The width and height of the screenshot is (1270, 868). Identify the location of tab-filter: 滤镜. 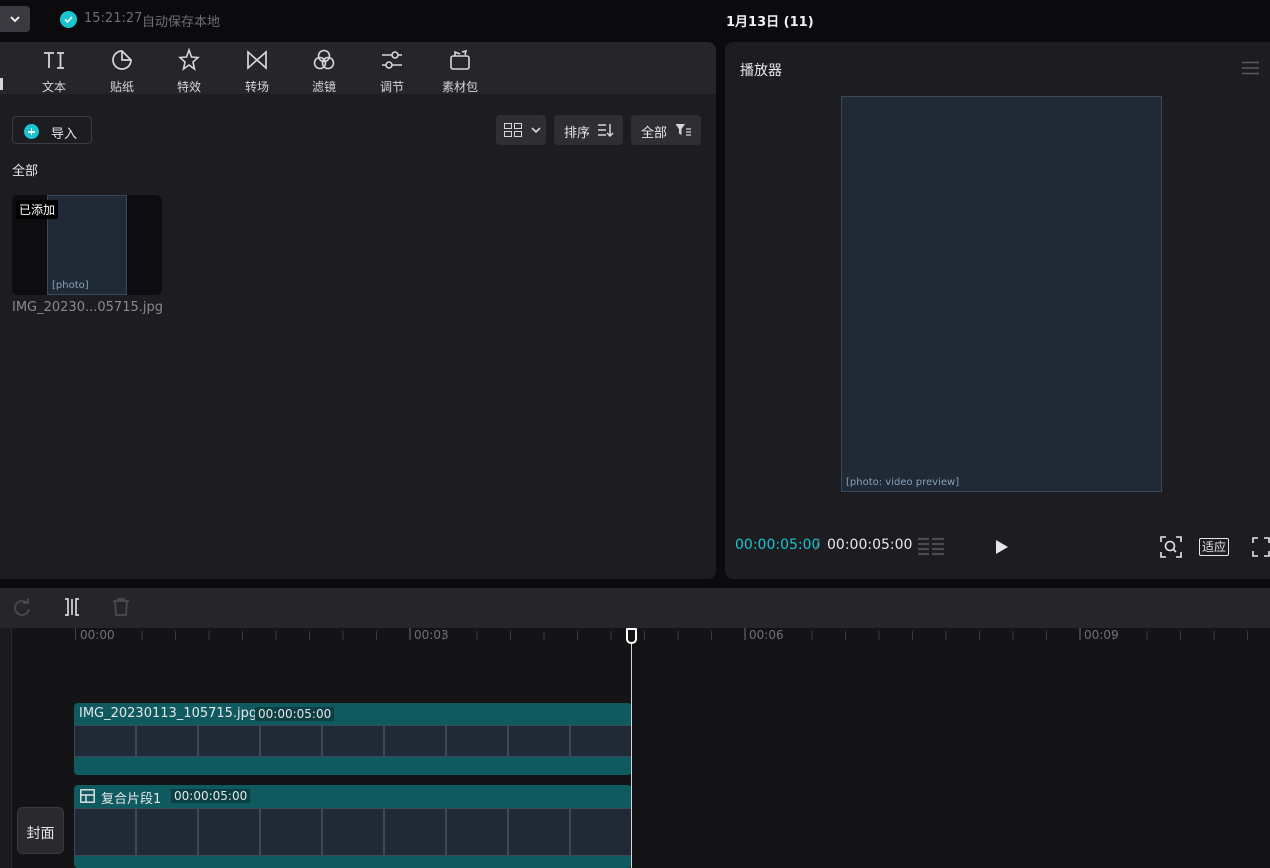
(324, 69).